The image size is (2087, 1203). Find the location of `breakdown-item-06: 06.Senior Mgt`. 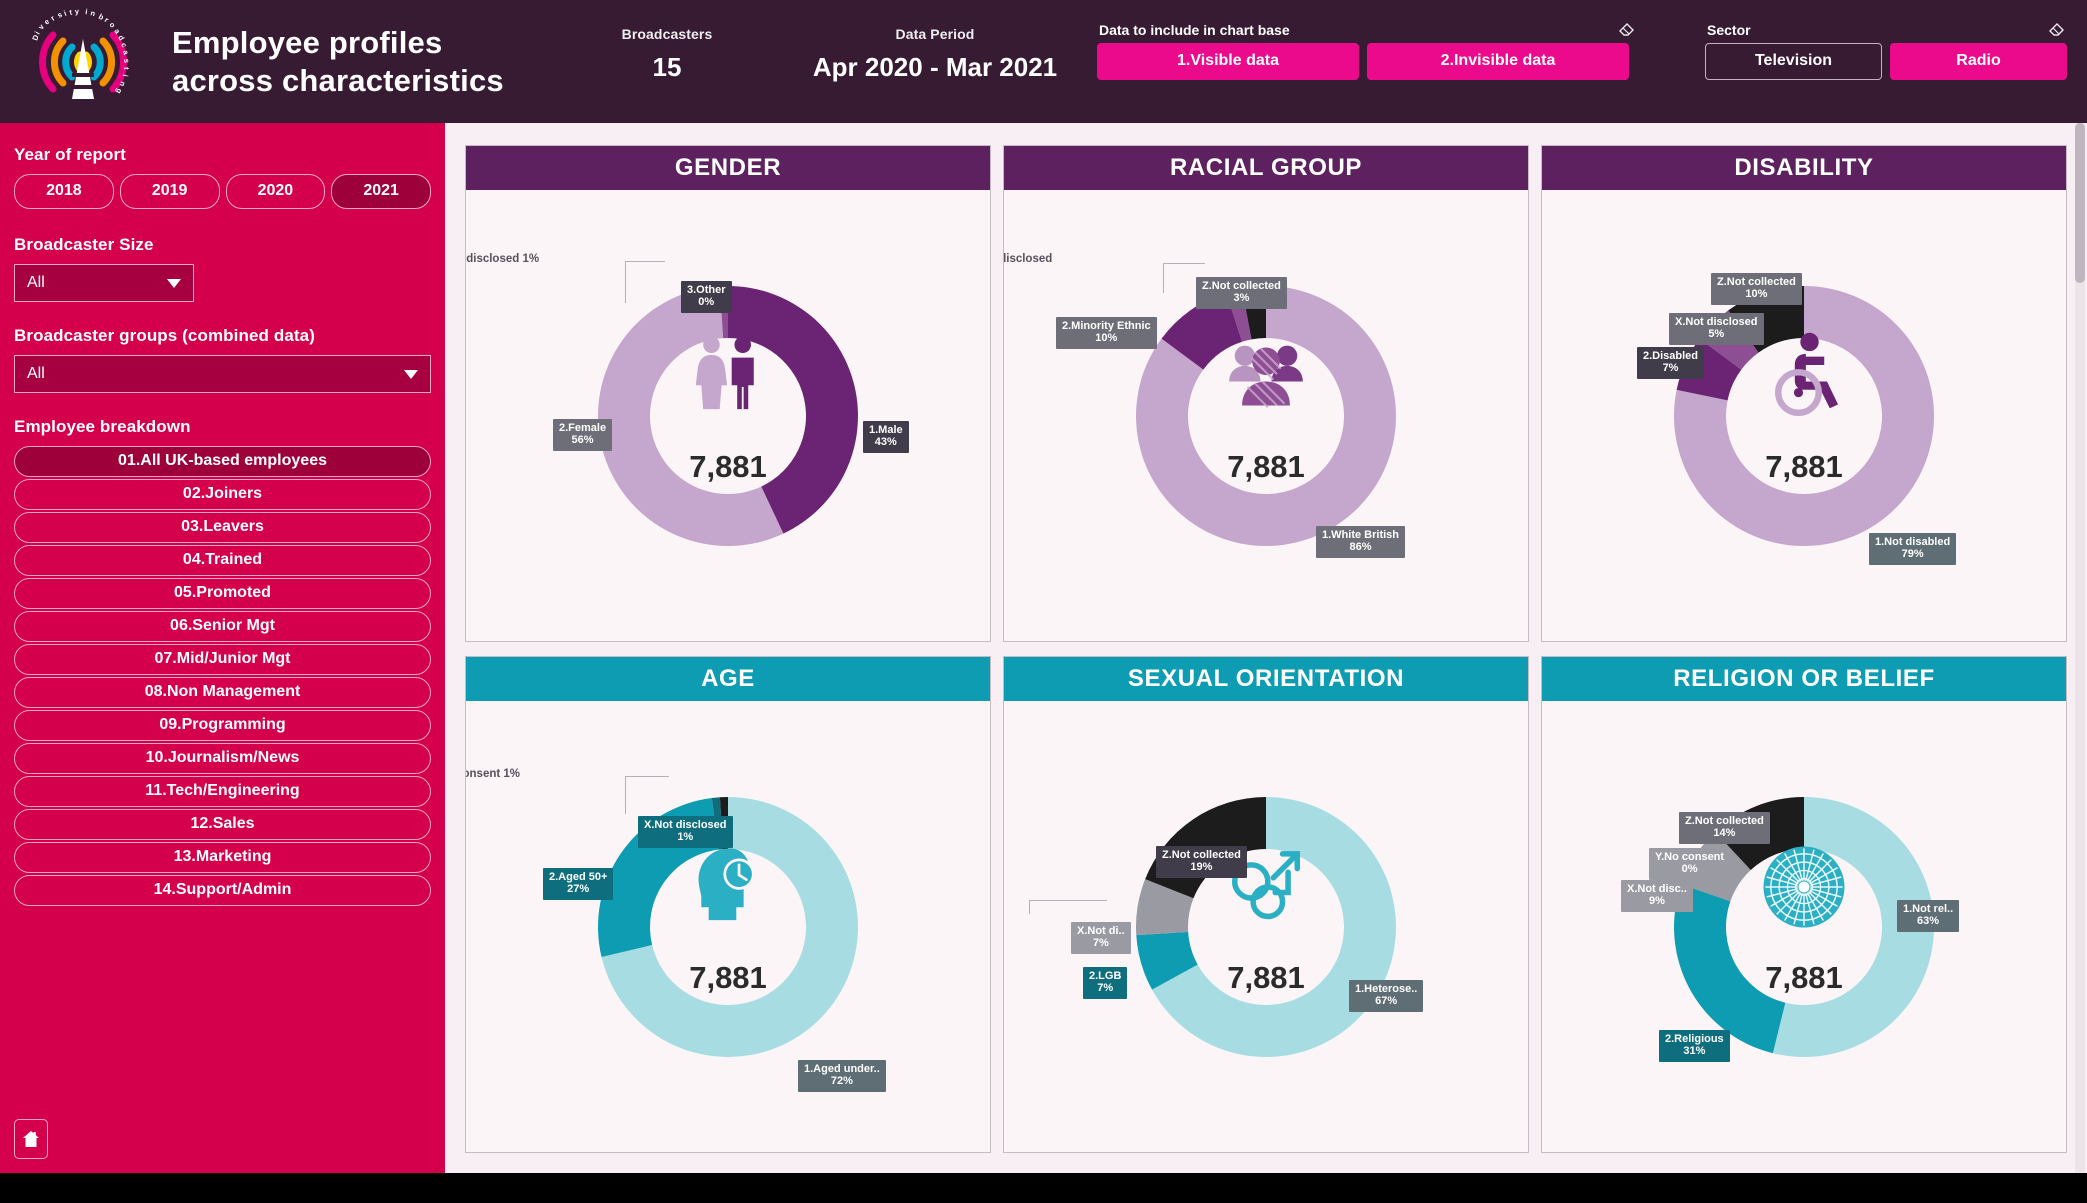

breakdown-item-06: 06.Senior Mgt is located at coordinates (222, 626).